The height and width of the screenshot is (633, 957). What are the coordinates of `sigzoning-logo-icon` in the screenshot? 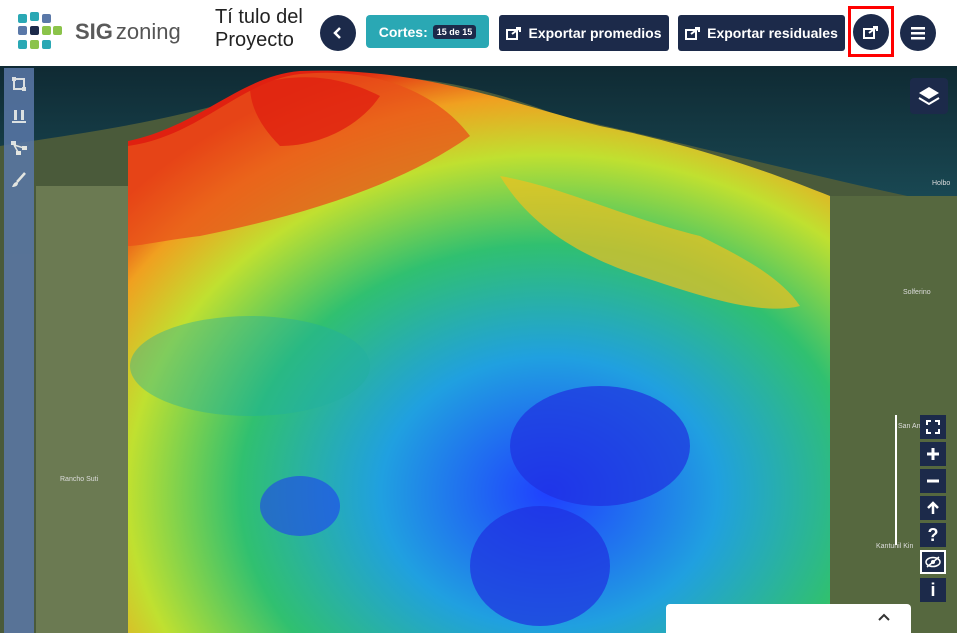 It's located at (40, 30).